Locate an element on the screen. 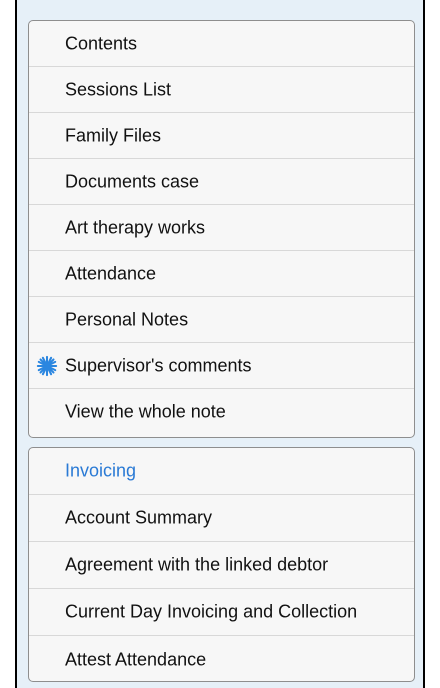 This screenshot has height=688, width=440. menu-item-label: Attendance is located at coordinates (111, 273).